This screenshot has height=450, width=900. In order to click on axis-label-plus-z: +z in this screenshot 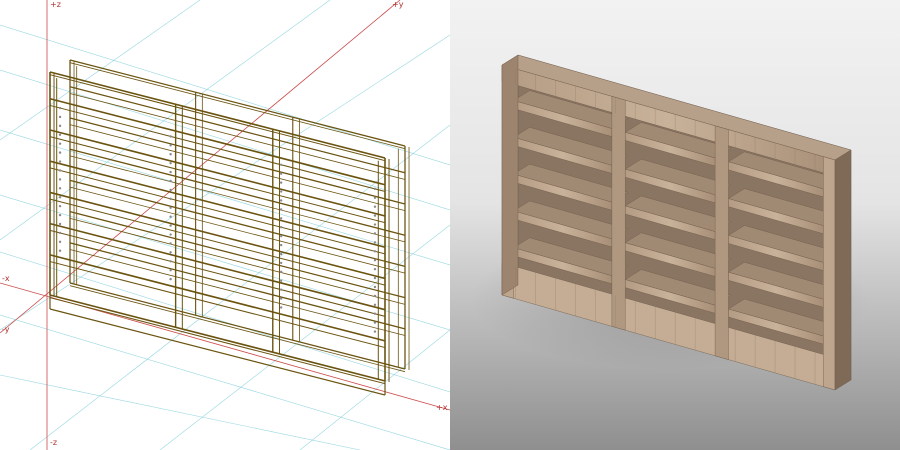, I will do `click(55, 4)`.